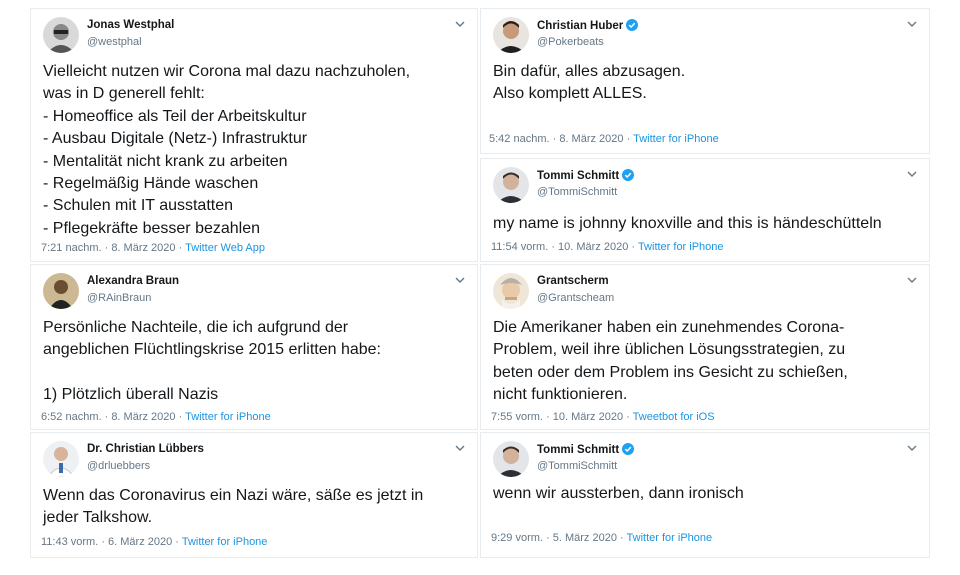 The height and width of the screenshot is (575, 960). I want to click on timestamp: 11:43 vorm. · 6. März 2020 ·, so click(111, 542).